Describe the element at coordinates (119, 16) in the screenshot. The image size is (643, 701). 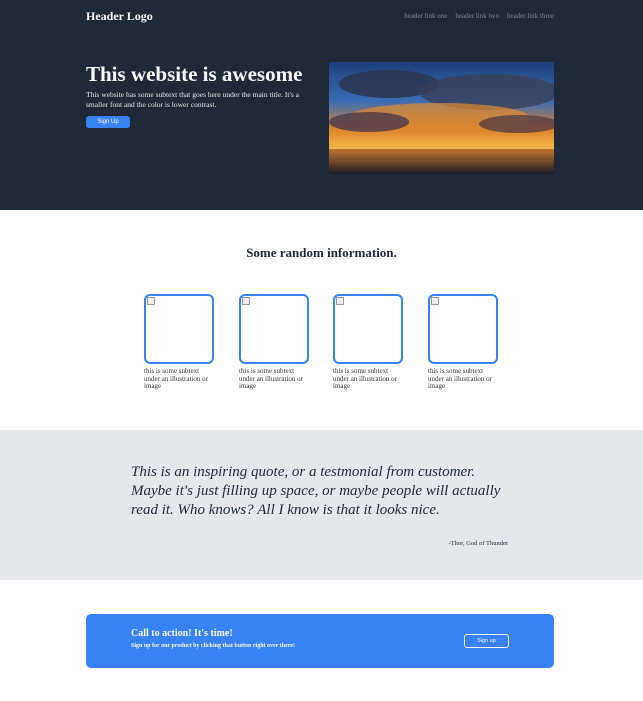
I see `header-logo: Header Logo` at that location.